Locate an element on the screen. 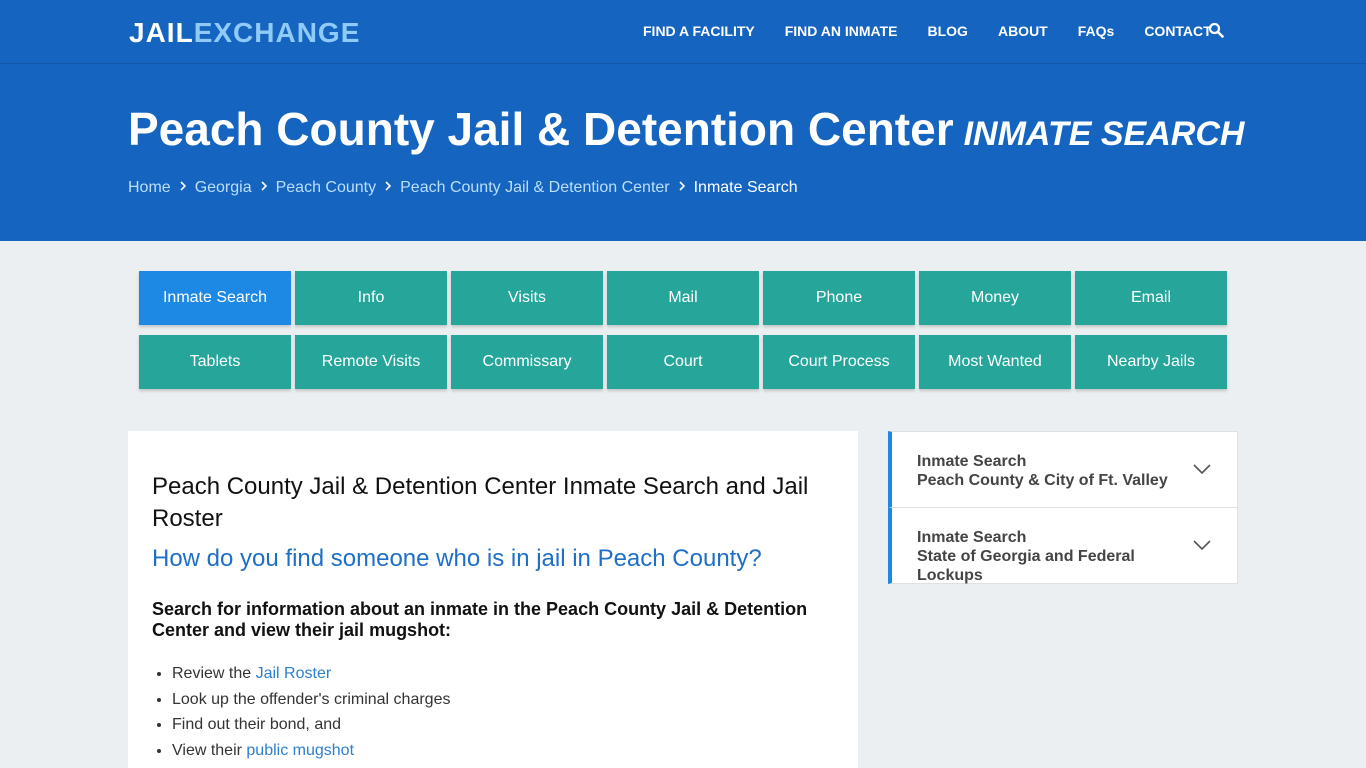 The width and height of the screenshot is (1366, 768). nav-blog: BLOG is located at coordinates (948, 31).